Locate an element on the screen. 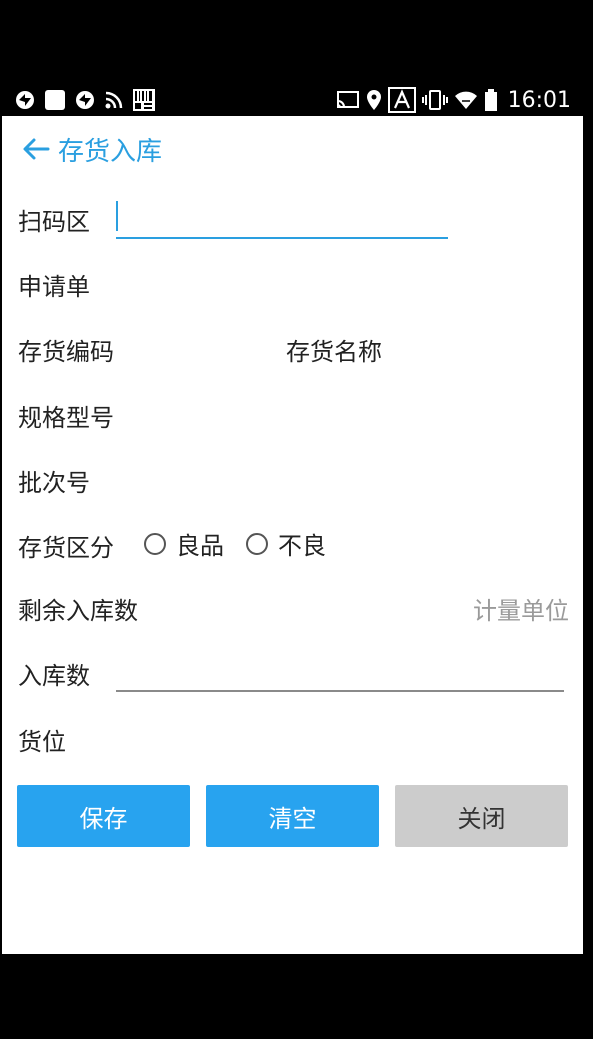 The height and width of the screenshot is (1039, 593). status-time: 16:01 is located at coordinates (539, 100).